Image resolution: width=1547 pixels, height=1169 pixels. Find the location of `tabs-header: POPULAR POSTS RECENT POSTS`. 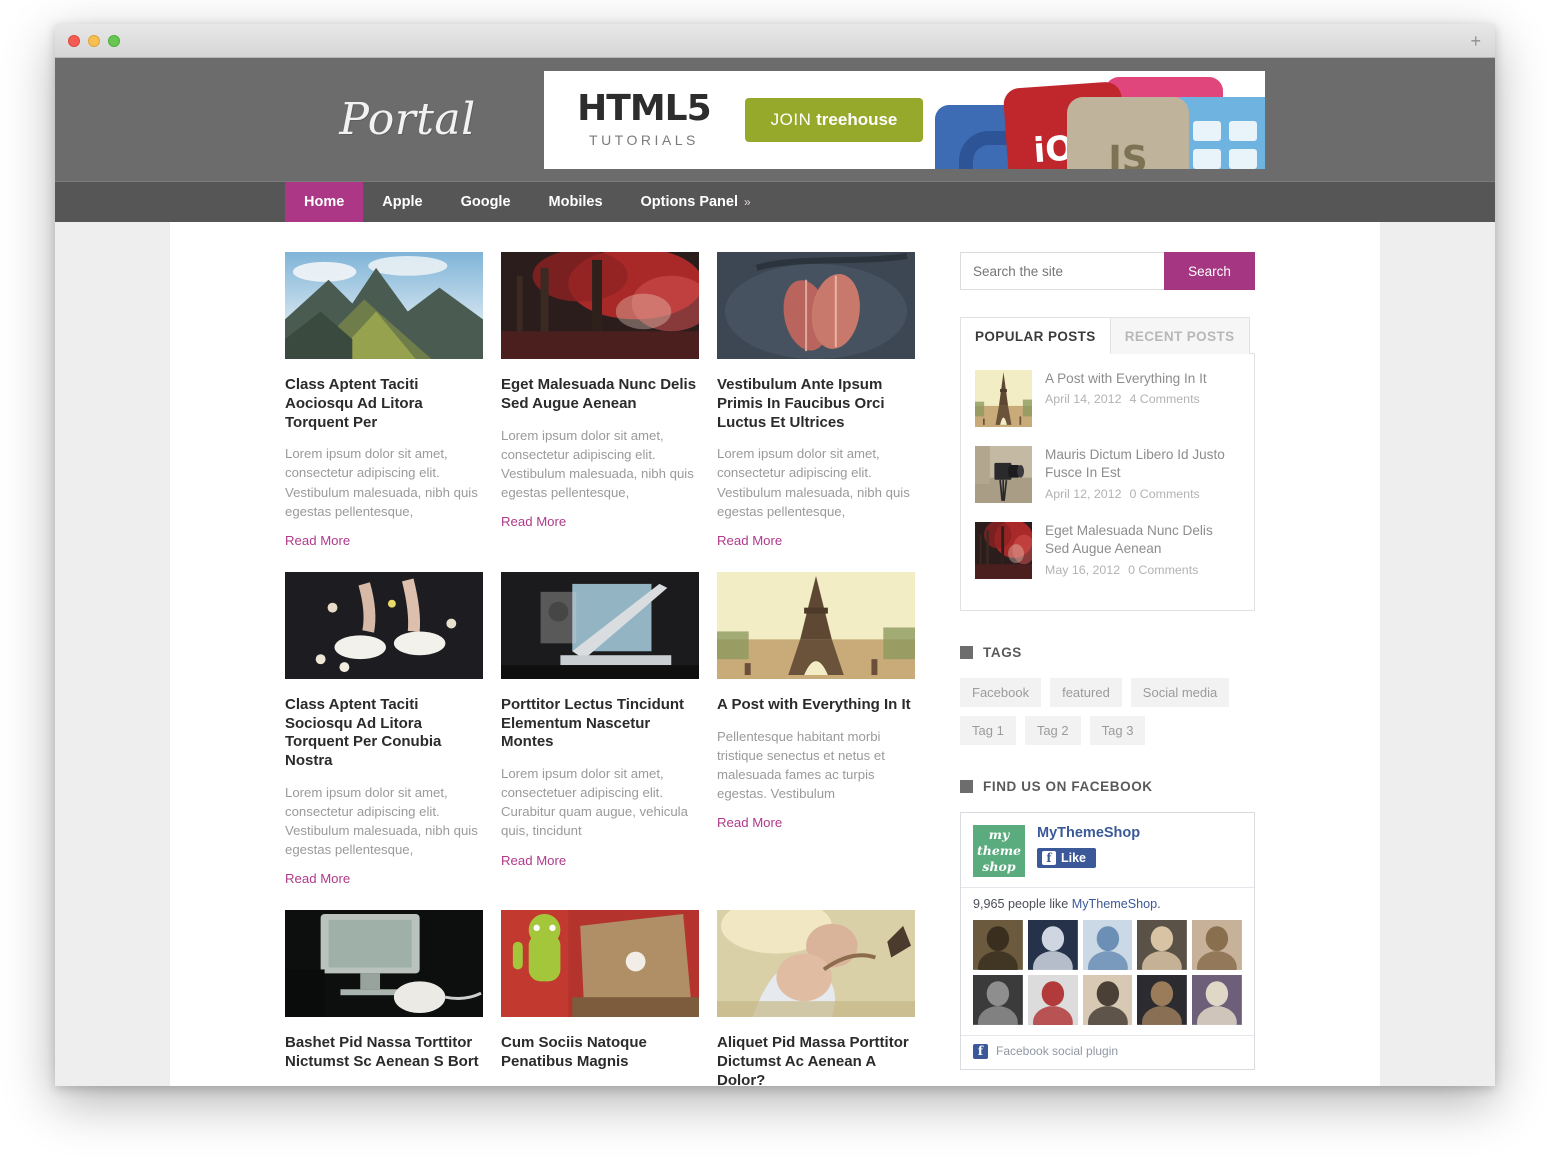

tabs-header: POPULAR POSTS RECENT POSTS is located at coordinates (1107, 335).